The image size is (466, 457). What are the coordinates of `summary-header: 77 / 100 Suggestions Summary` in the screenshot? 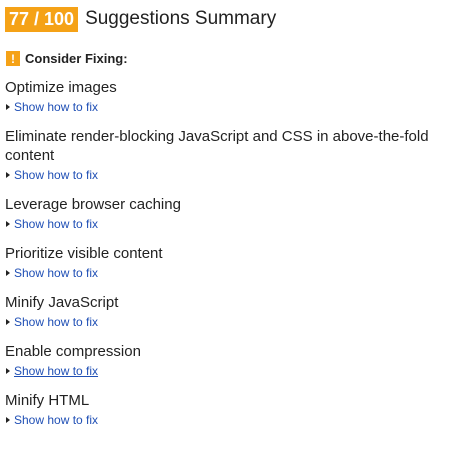 It's located at (140, 19).